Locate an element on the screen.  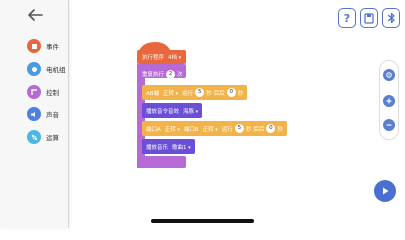
motor-ab-port: AB端 is located at coordinates (153, 93).